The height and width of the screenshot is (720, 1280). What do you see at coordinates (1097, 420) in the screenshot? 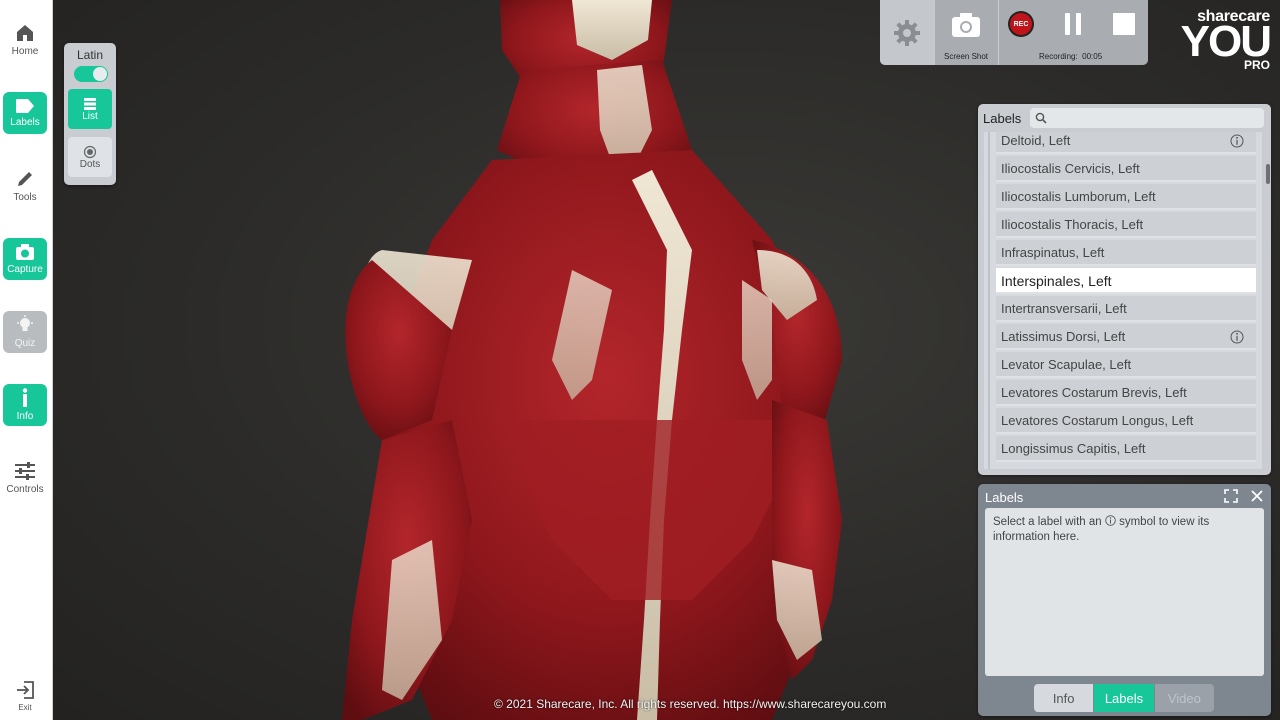
I see `label-list-item-text: Levatores Costarum Longus, Left` at bounding box center [1097, 420].